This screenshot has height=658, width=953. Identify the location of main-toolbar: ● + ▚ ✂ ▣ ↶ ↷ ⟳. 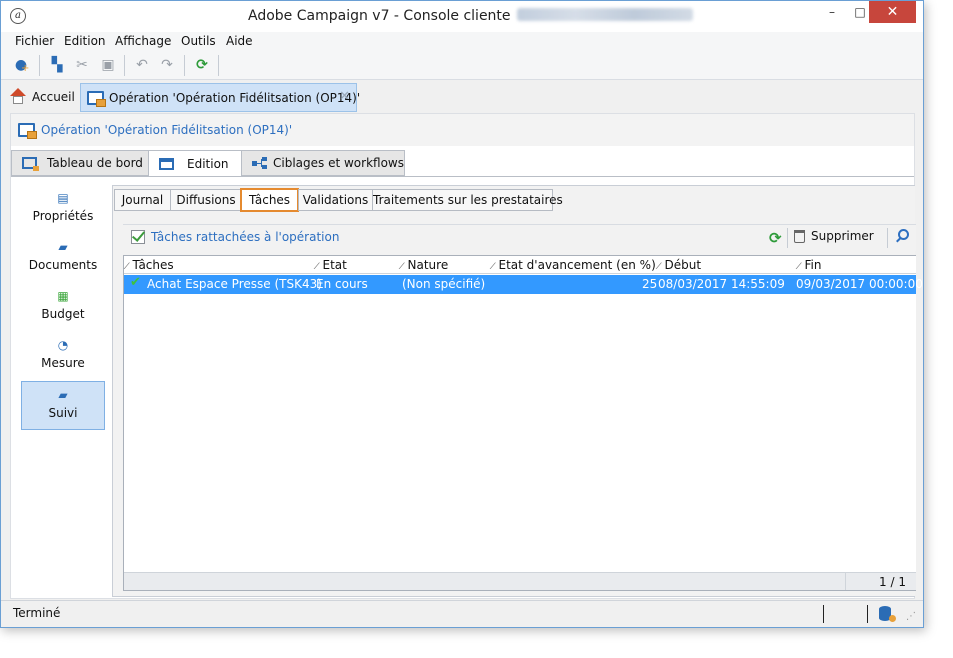
(462, 65).